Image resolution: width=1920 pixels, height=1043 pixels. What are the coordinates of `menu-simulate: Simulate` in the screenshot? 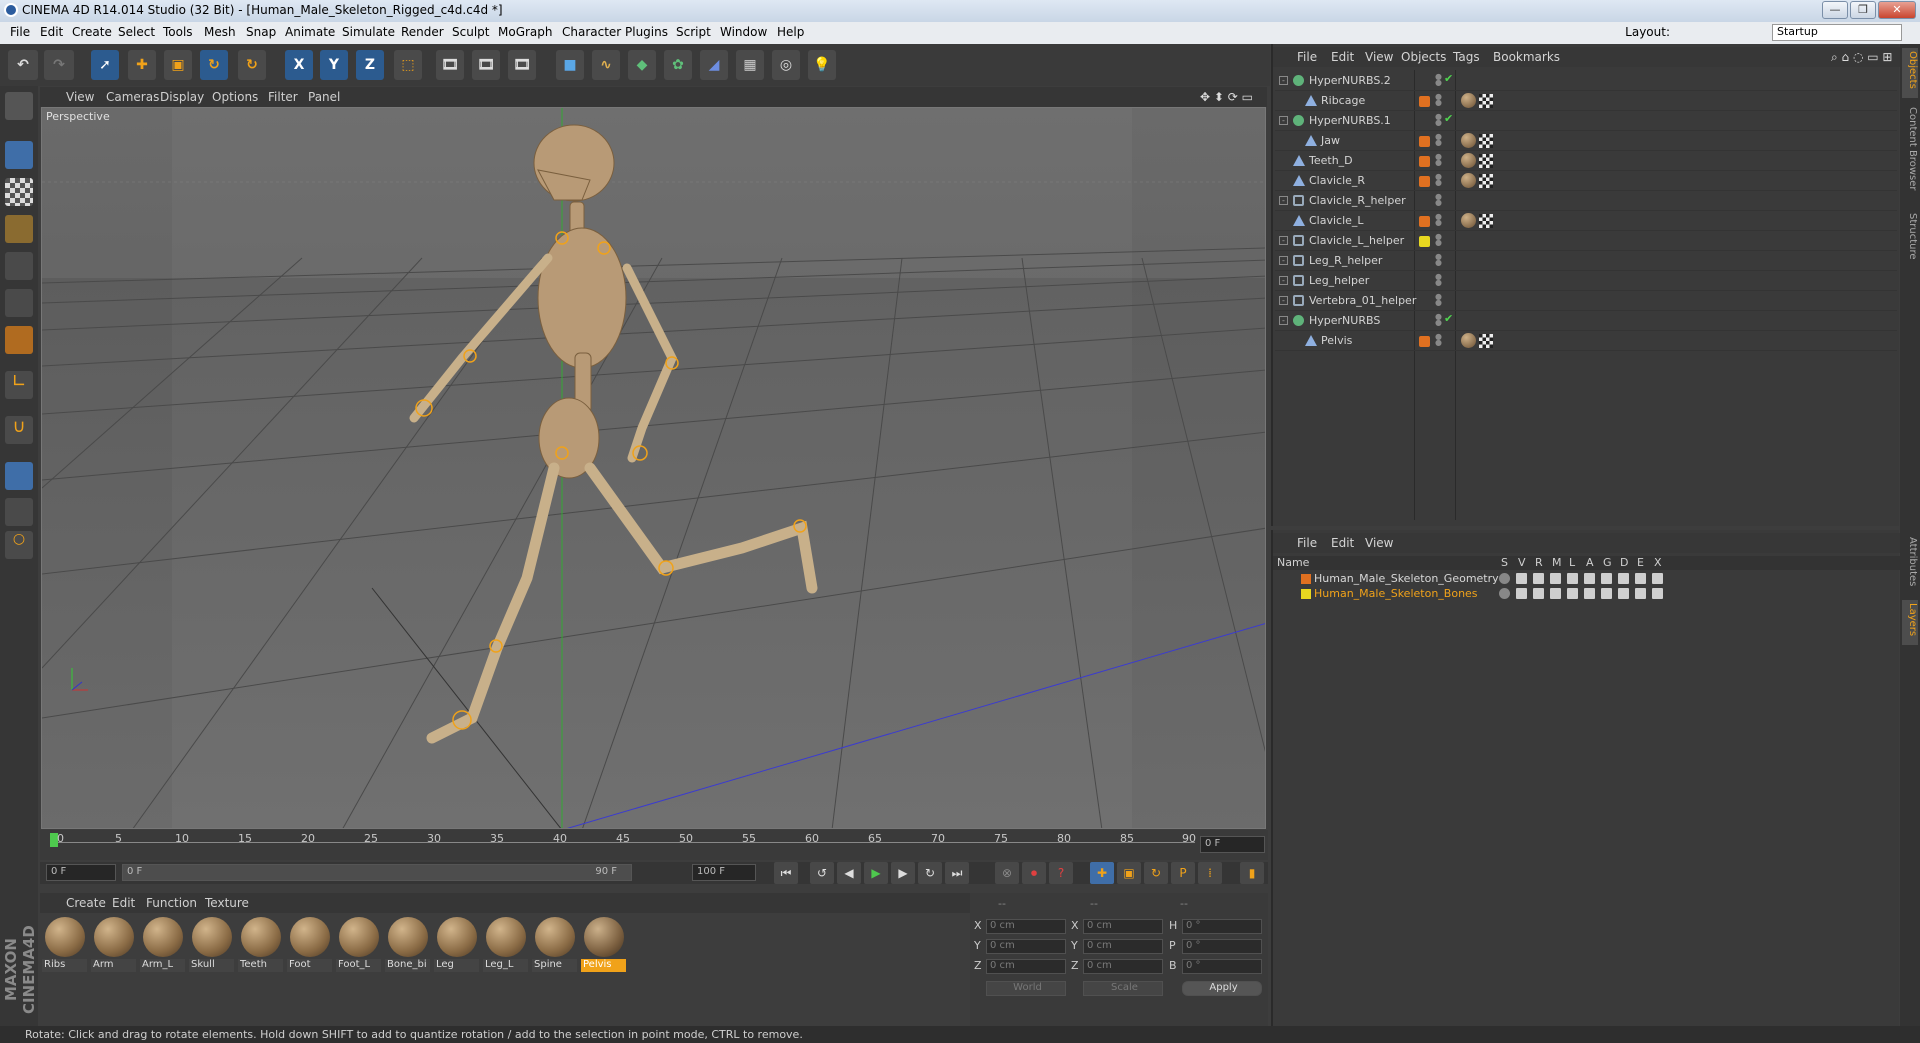 It's located at (368, 32).